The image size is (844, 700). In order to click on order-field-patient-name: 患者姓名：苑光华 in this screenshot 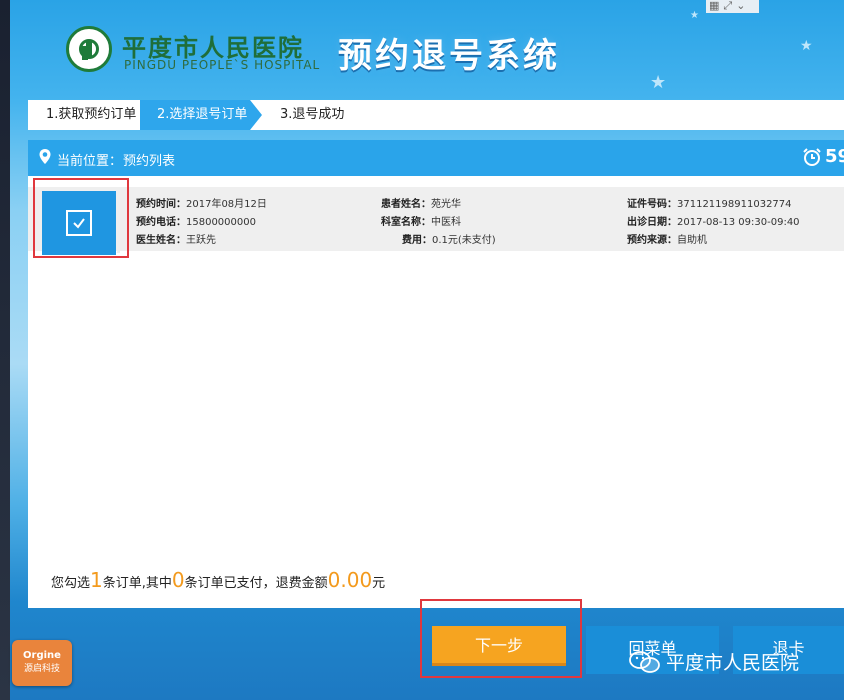, I will do `click(421, 204)`.